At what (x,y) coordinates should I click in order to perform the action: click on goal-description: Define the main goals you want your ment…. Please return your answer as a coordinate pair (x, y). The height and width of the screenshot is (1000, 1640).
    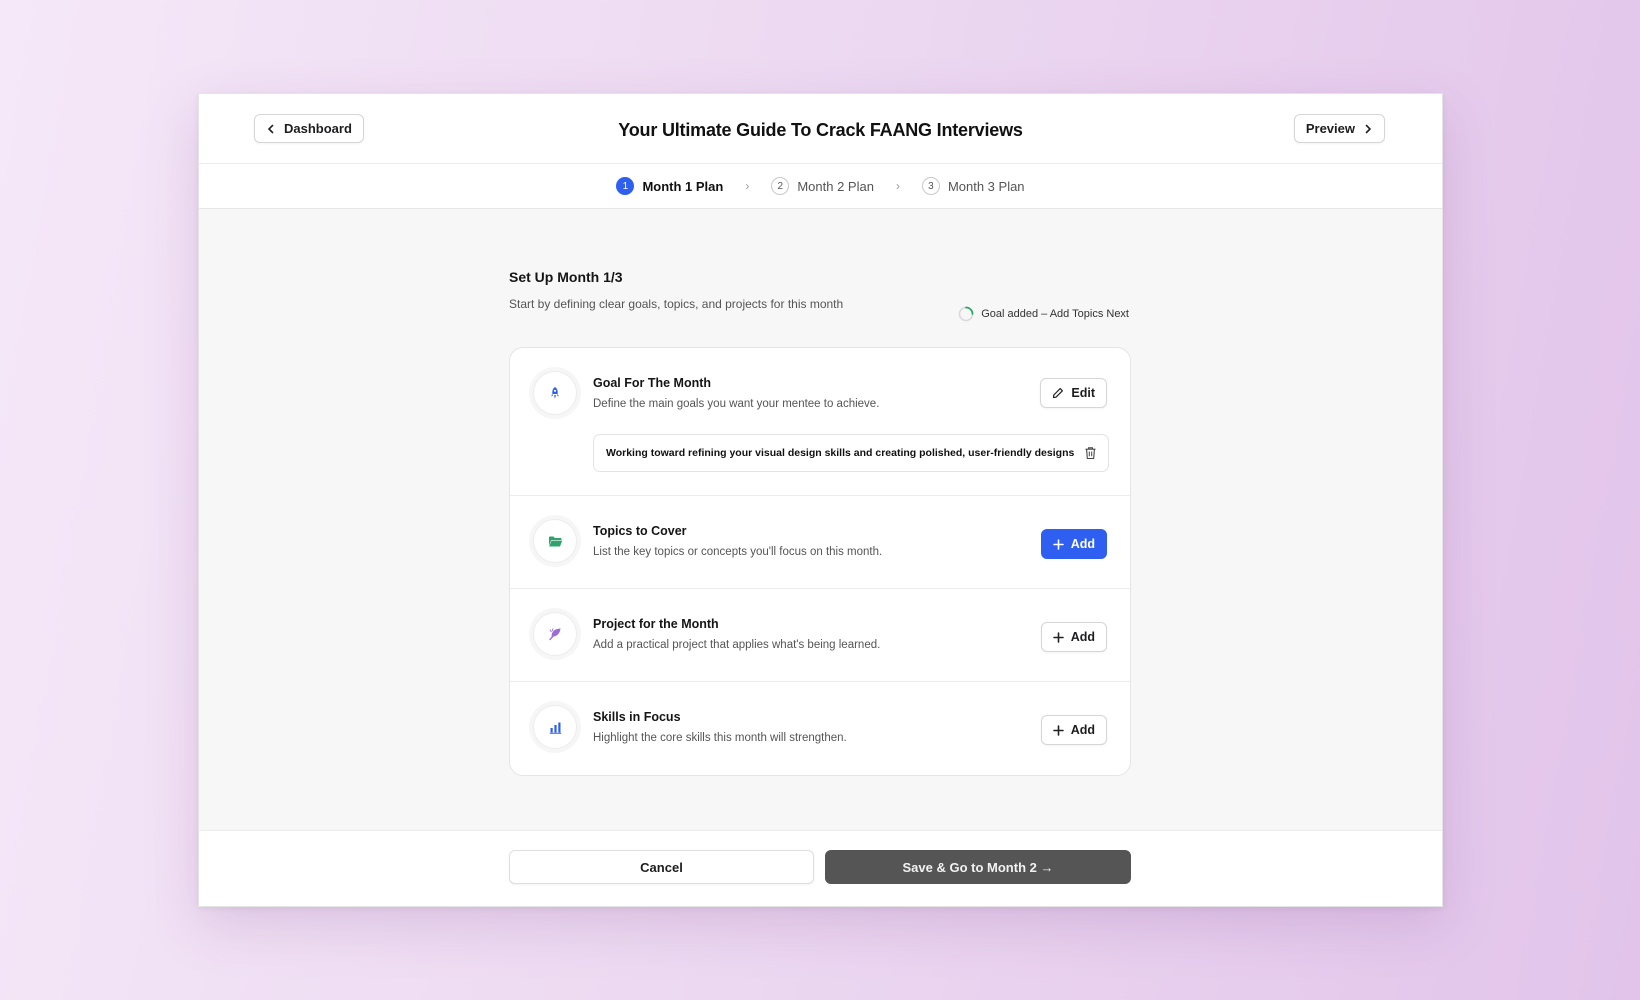
    Looking at the image, I should click on (736, 404).